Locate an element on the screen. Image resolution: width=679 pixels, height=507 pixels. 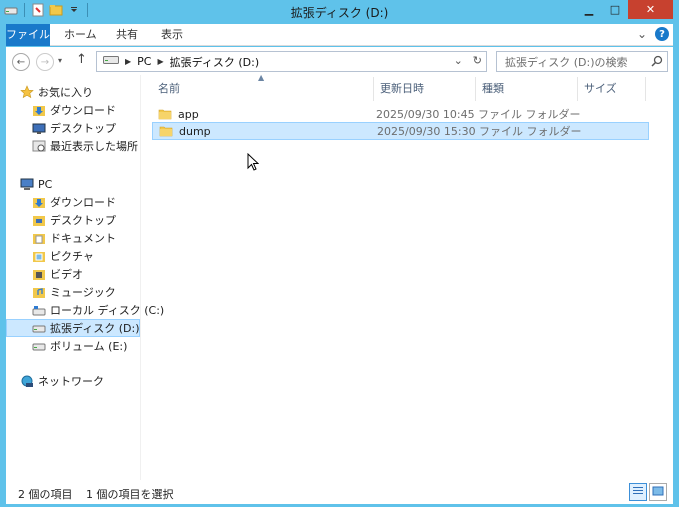
nav-favorites: お気に入り is located at coordinates (80, 92).